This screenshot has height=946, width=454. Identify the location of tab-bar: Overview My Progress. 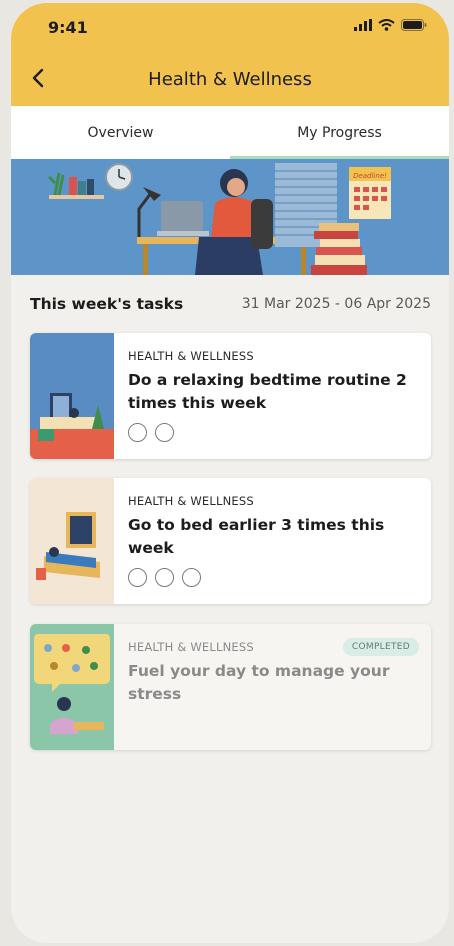
(230, 132).